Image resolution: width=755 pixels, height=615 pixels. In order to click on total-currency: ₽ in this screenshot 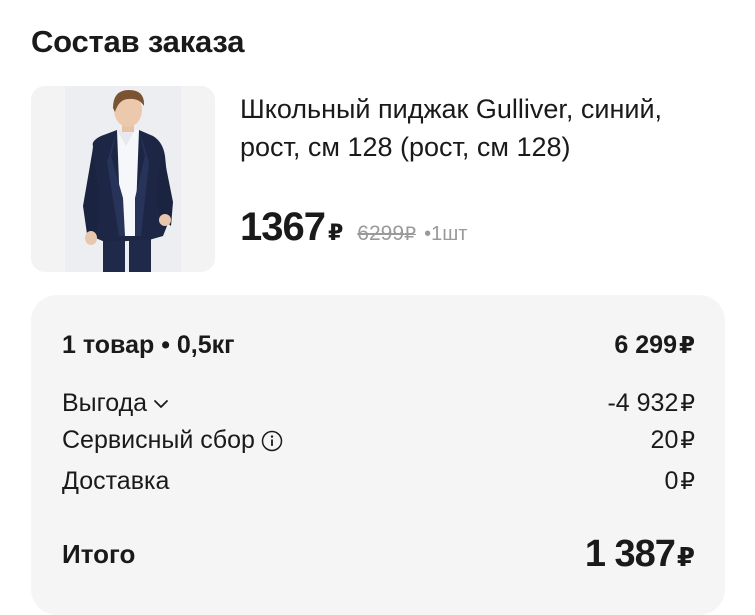, I will do `click(685, 557)`.